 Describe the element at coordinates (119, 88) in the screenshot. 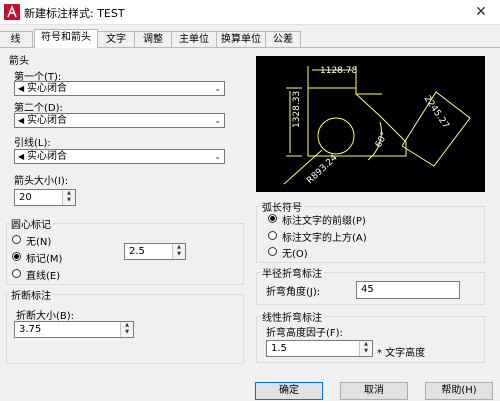

I see `first-arrow-select: ◀ 实心闭合 ⌄` at that location.